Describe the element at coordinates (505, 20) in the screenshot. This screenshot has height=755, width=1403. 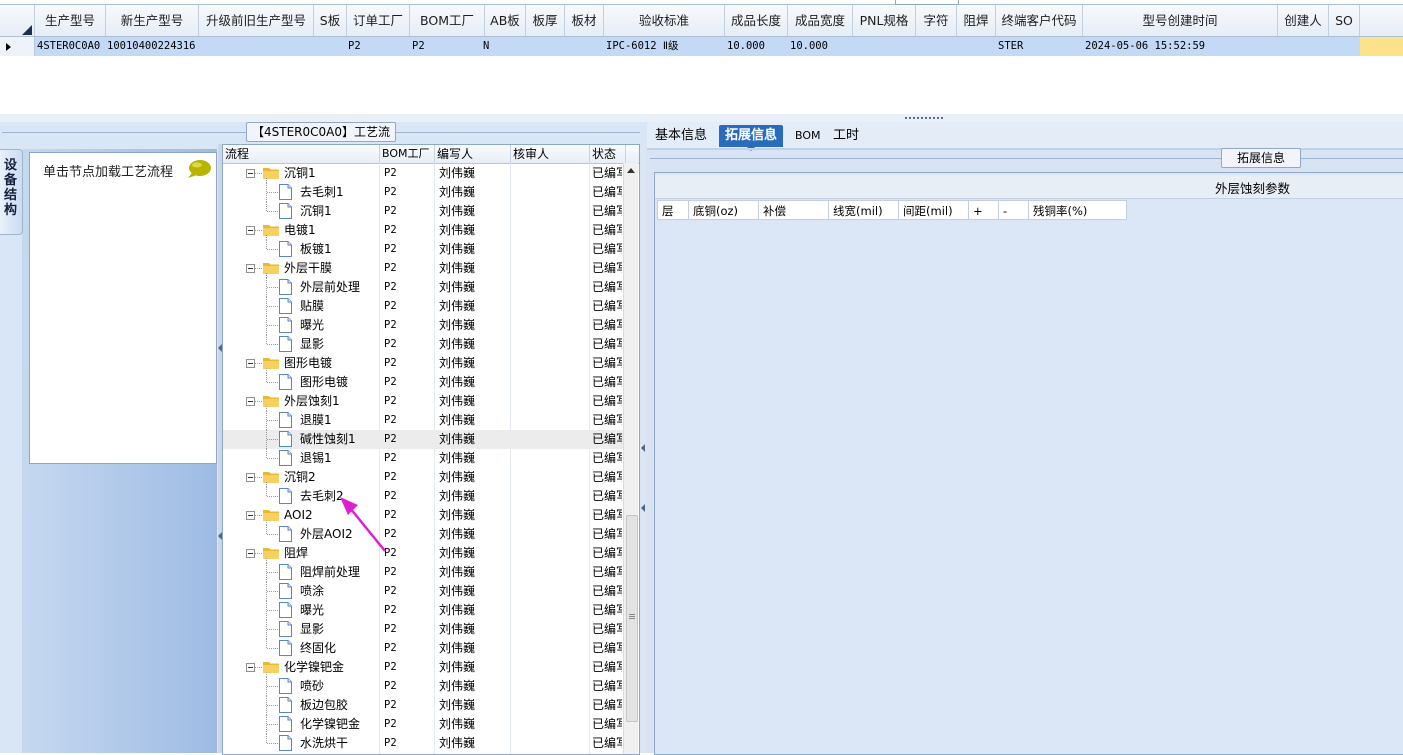
I see `col-ab-board: AB板` at that location.